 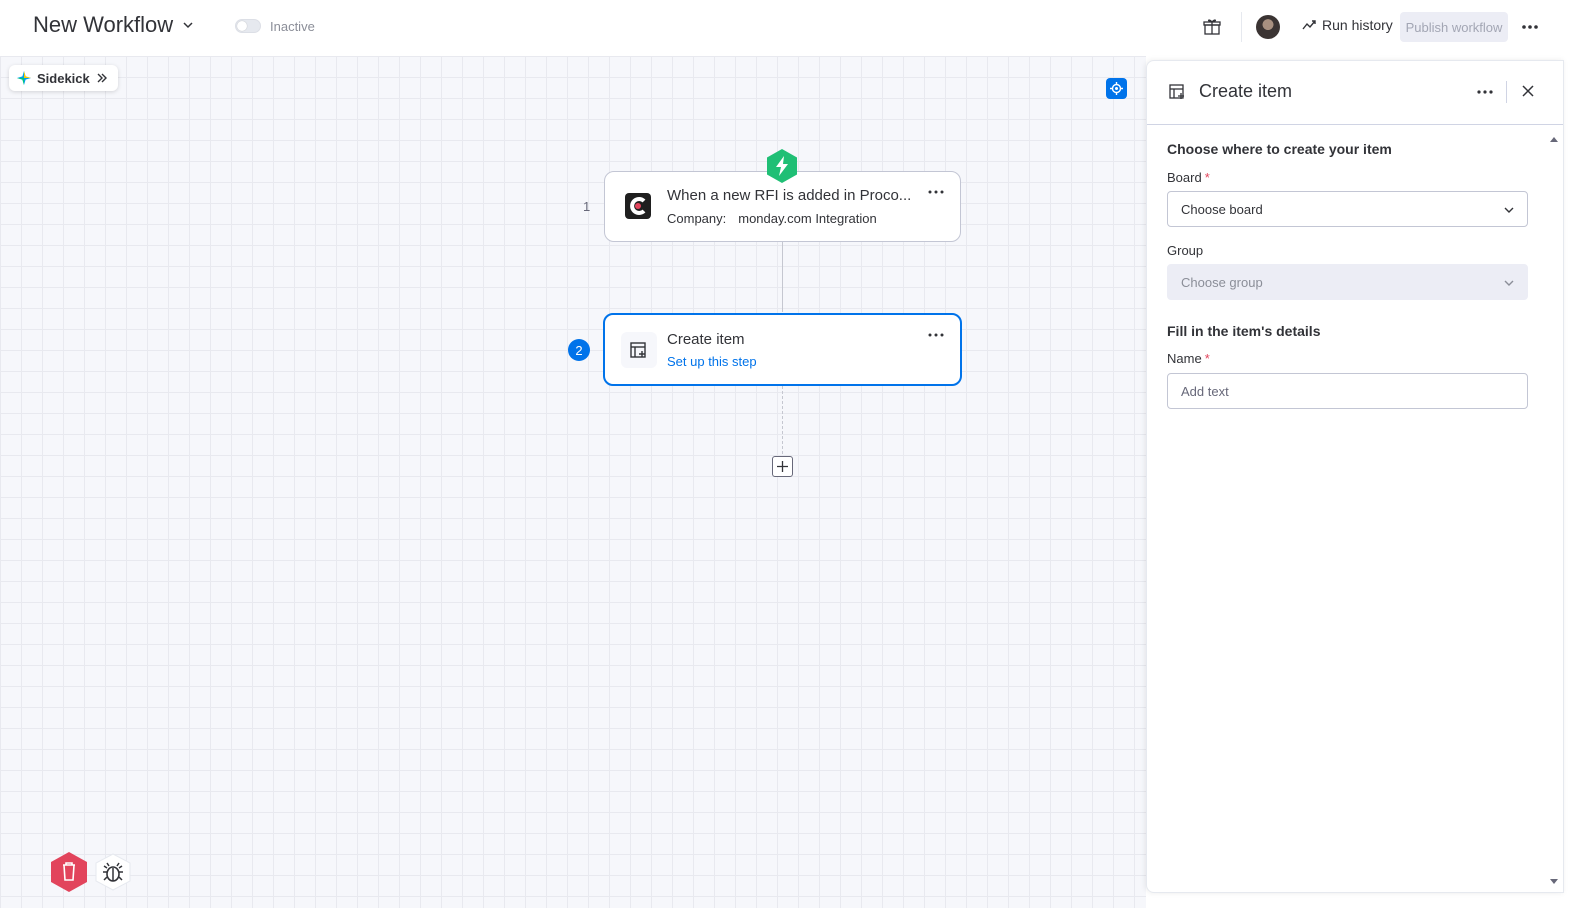 I want to click on scroll-up-arrow-icon, so click(x=1554, y=139).